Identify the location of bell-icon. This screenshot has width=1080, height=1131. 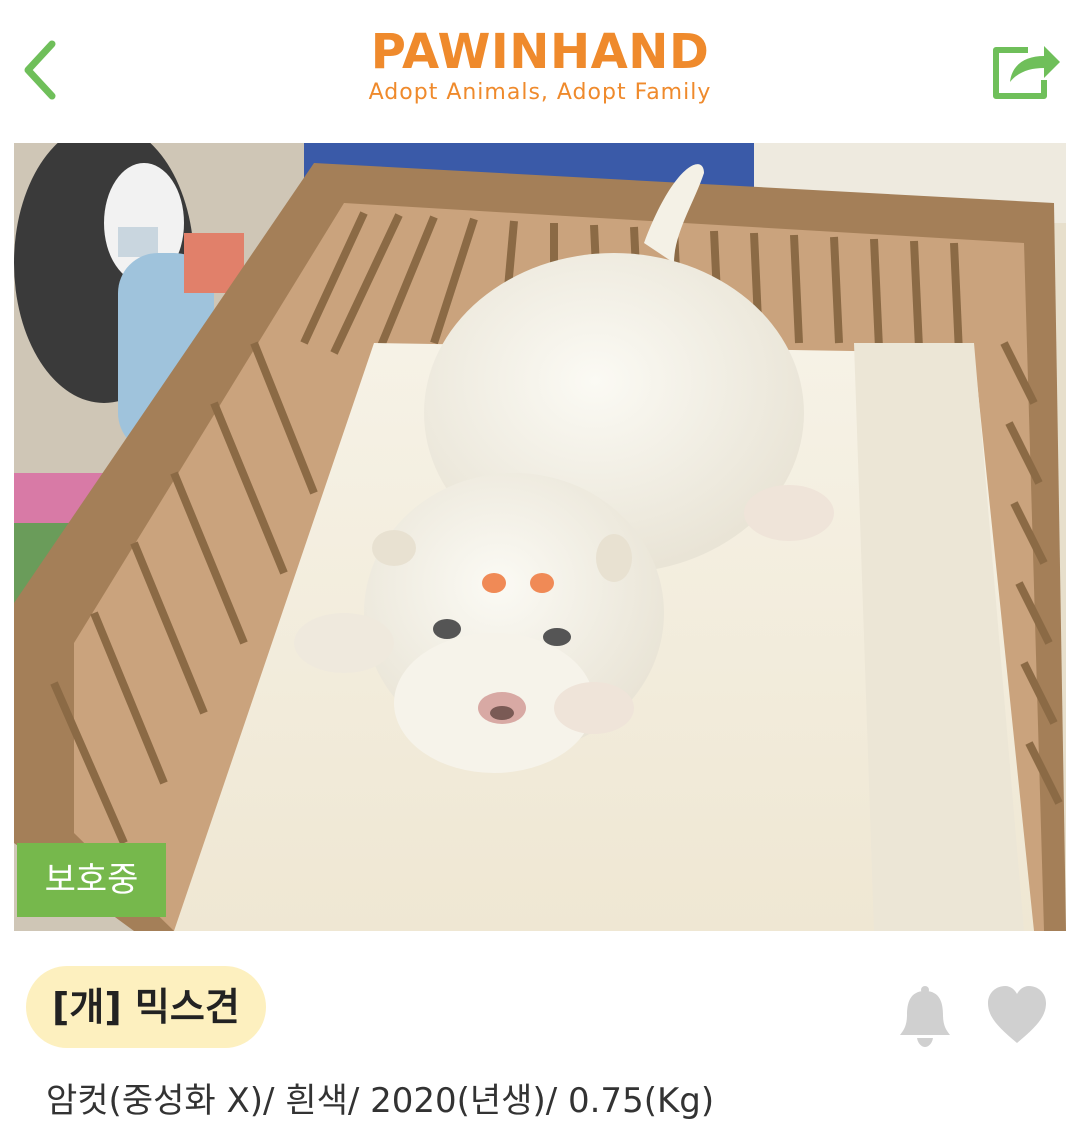
(925, 1016).